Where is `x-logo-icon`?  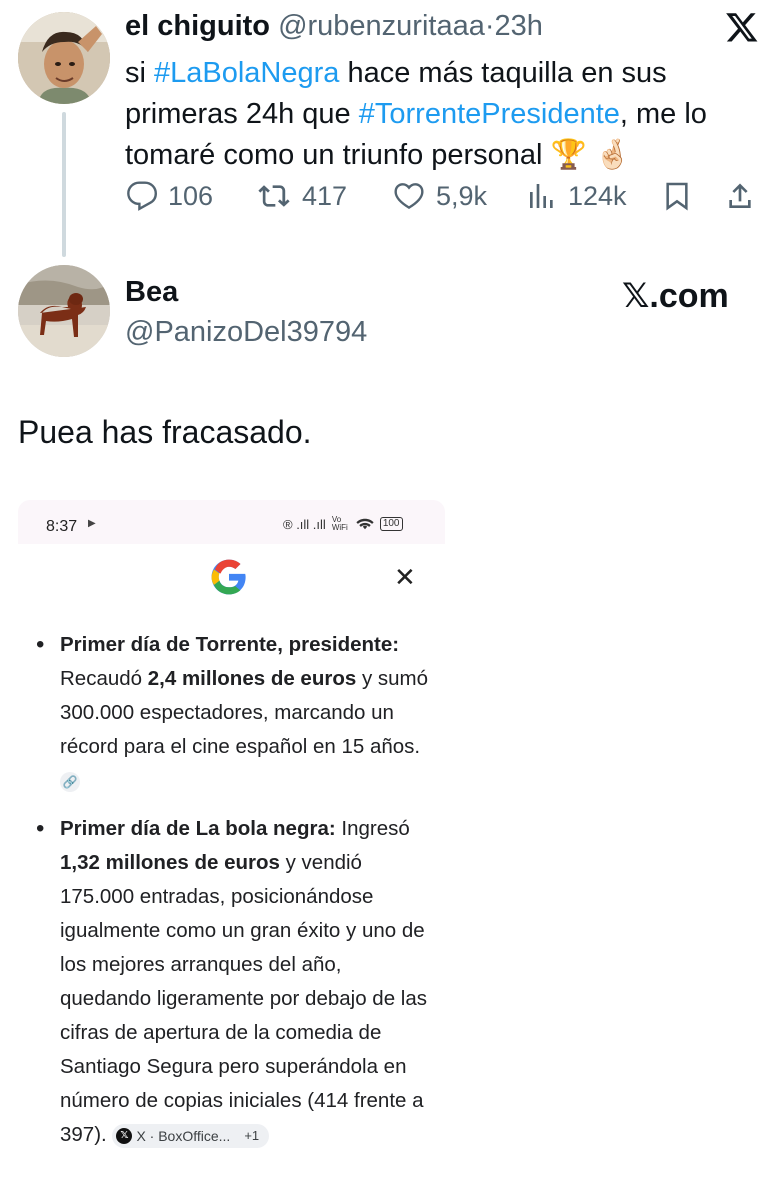 x-logo-icon is located at coordinates (742, 27).